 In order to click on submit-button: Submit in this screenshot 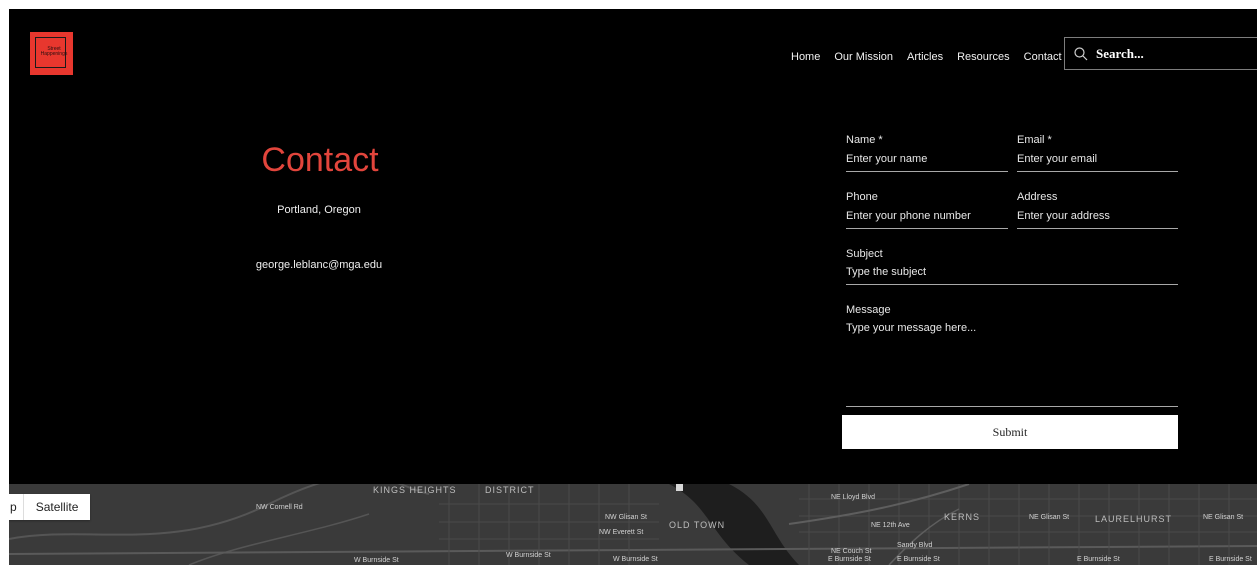, I will do `click(1010, 432)`.